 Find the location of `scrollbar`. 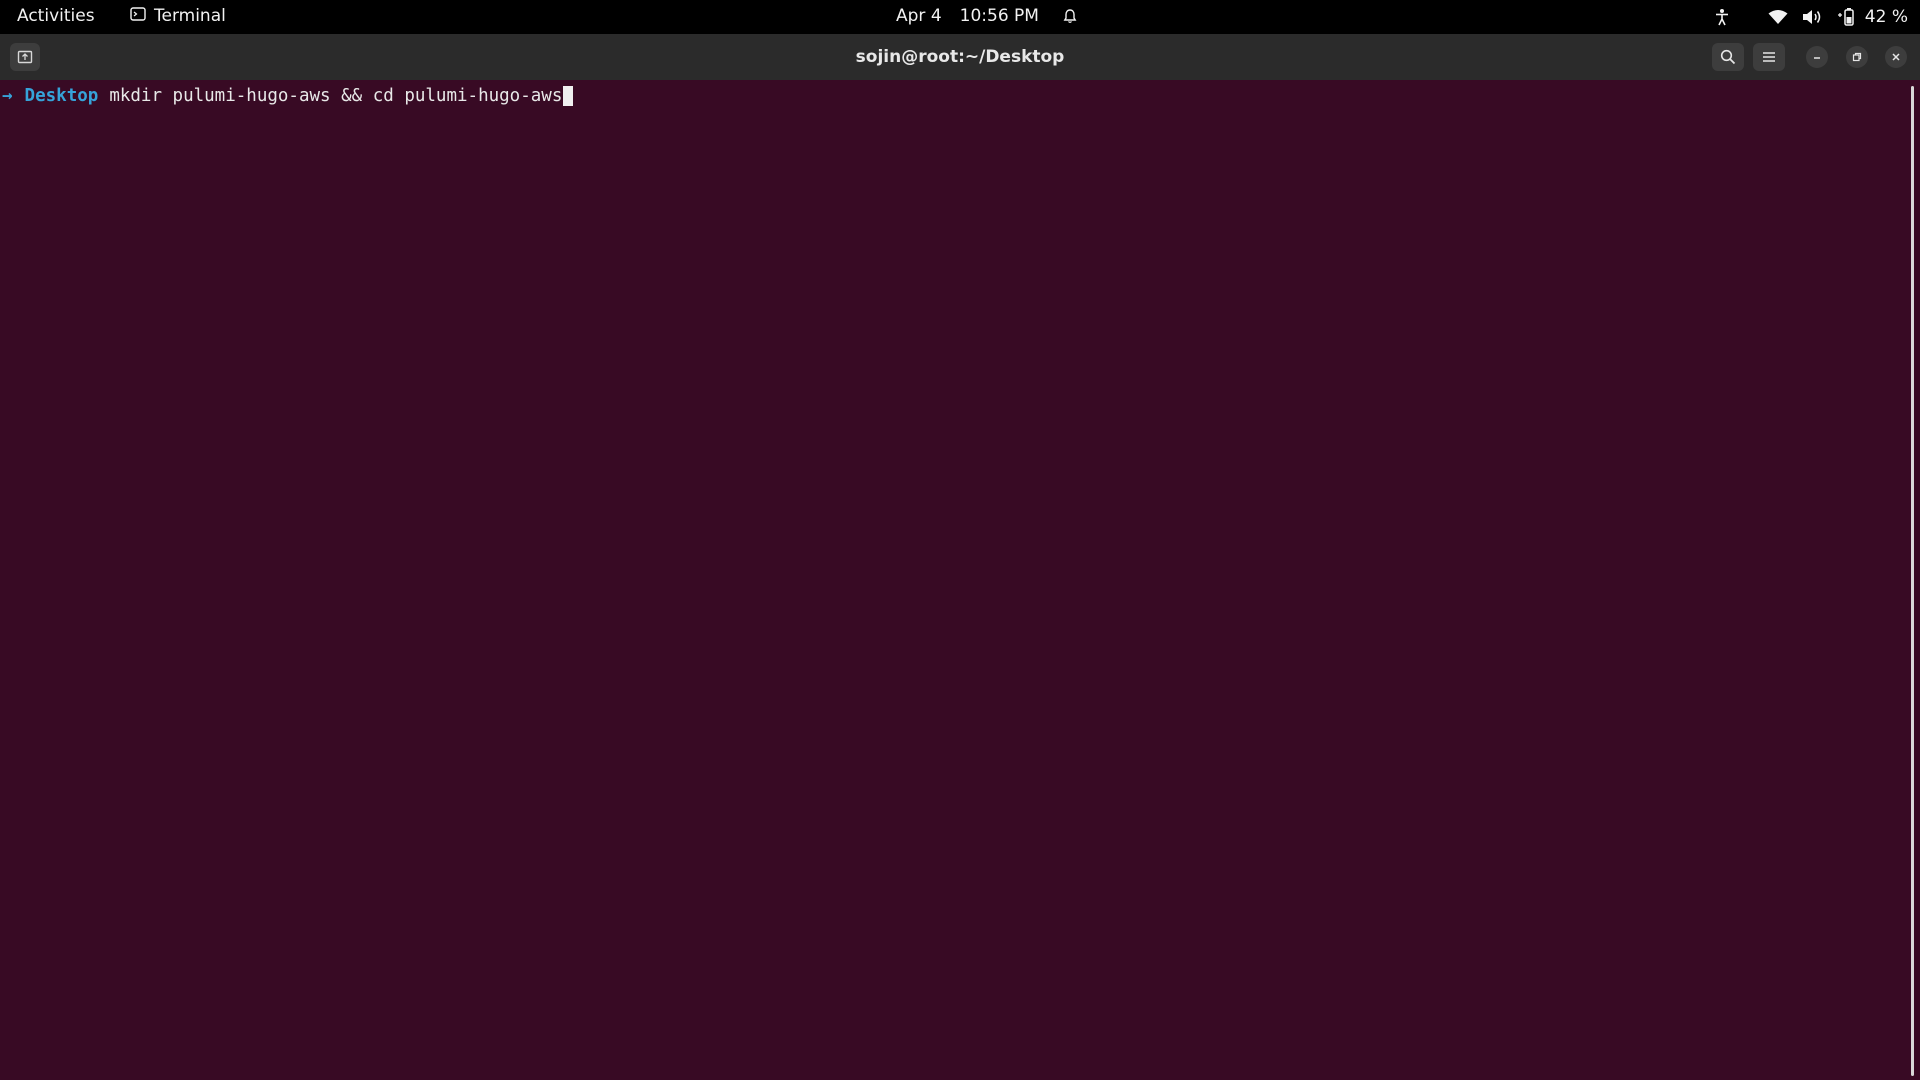

scrollbar is located at coordinates (1914, 580).